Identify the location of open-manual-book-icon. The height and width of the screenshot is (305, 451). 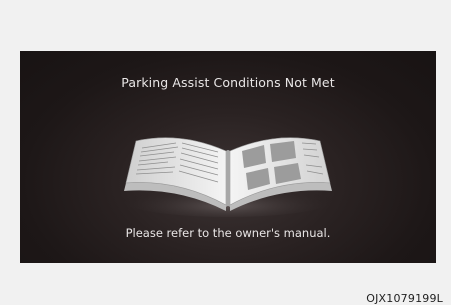
(228, 177).